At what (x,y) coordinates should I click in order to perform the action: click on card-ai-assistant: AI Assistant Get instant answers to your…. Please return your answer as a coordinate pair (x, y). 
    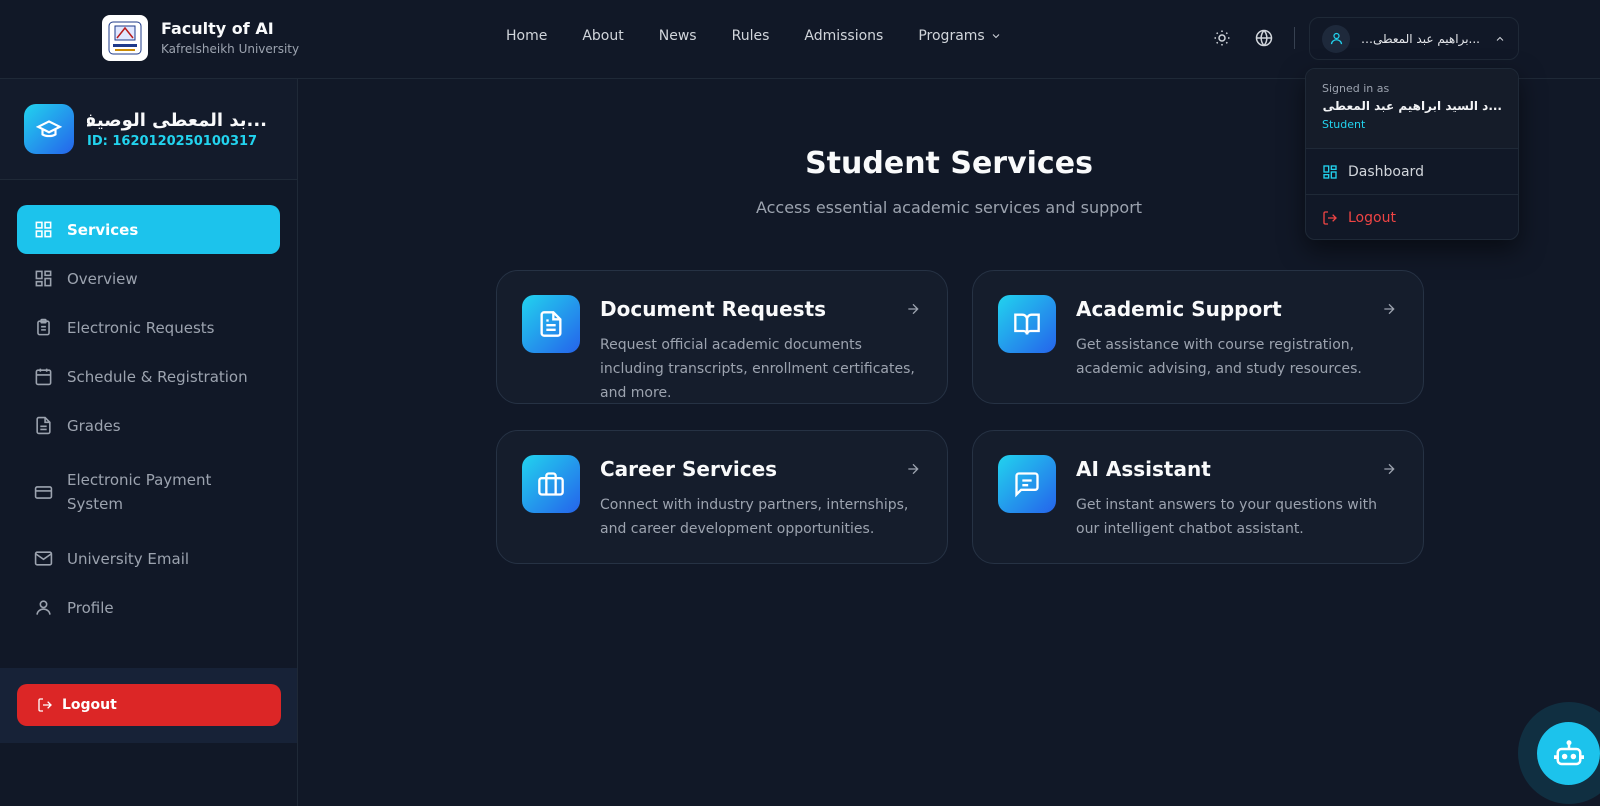
    Looking at the image, I should click on (1198, 497).